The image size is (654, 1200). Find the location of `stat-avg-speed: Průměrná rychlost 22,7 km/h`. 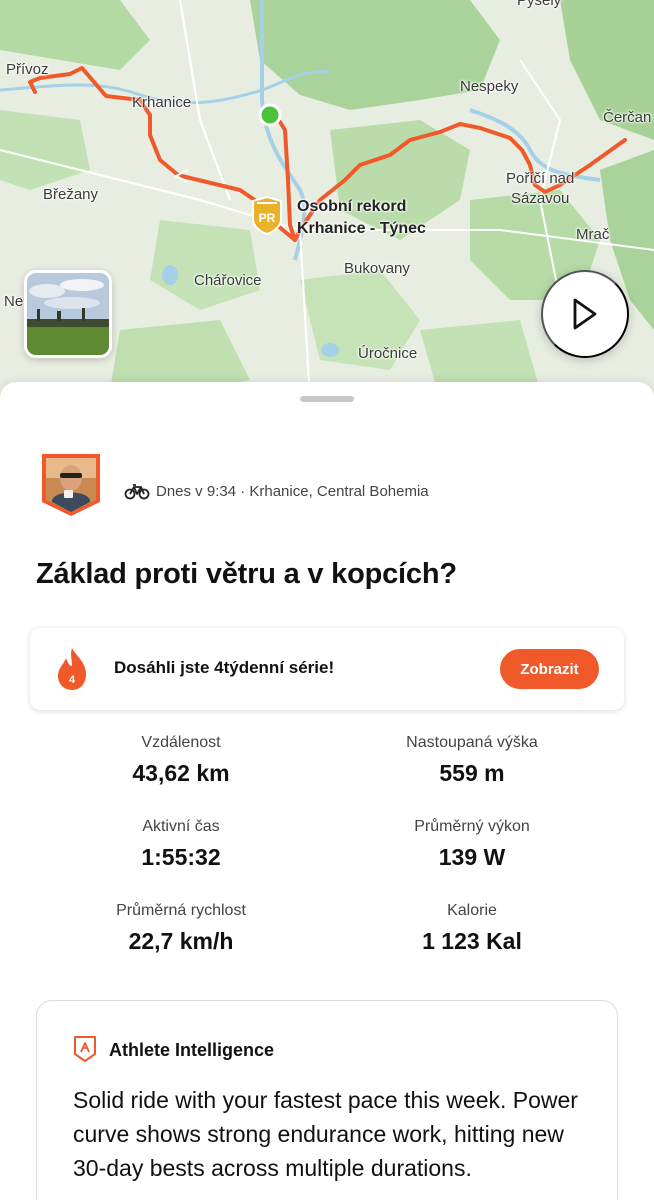

stat-avg-speed: Průměrná rychlost 22,7 km/h is located at coordinates (181, 928).